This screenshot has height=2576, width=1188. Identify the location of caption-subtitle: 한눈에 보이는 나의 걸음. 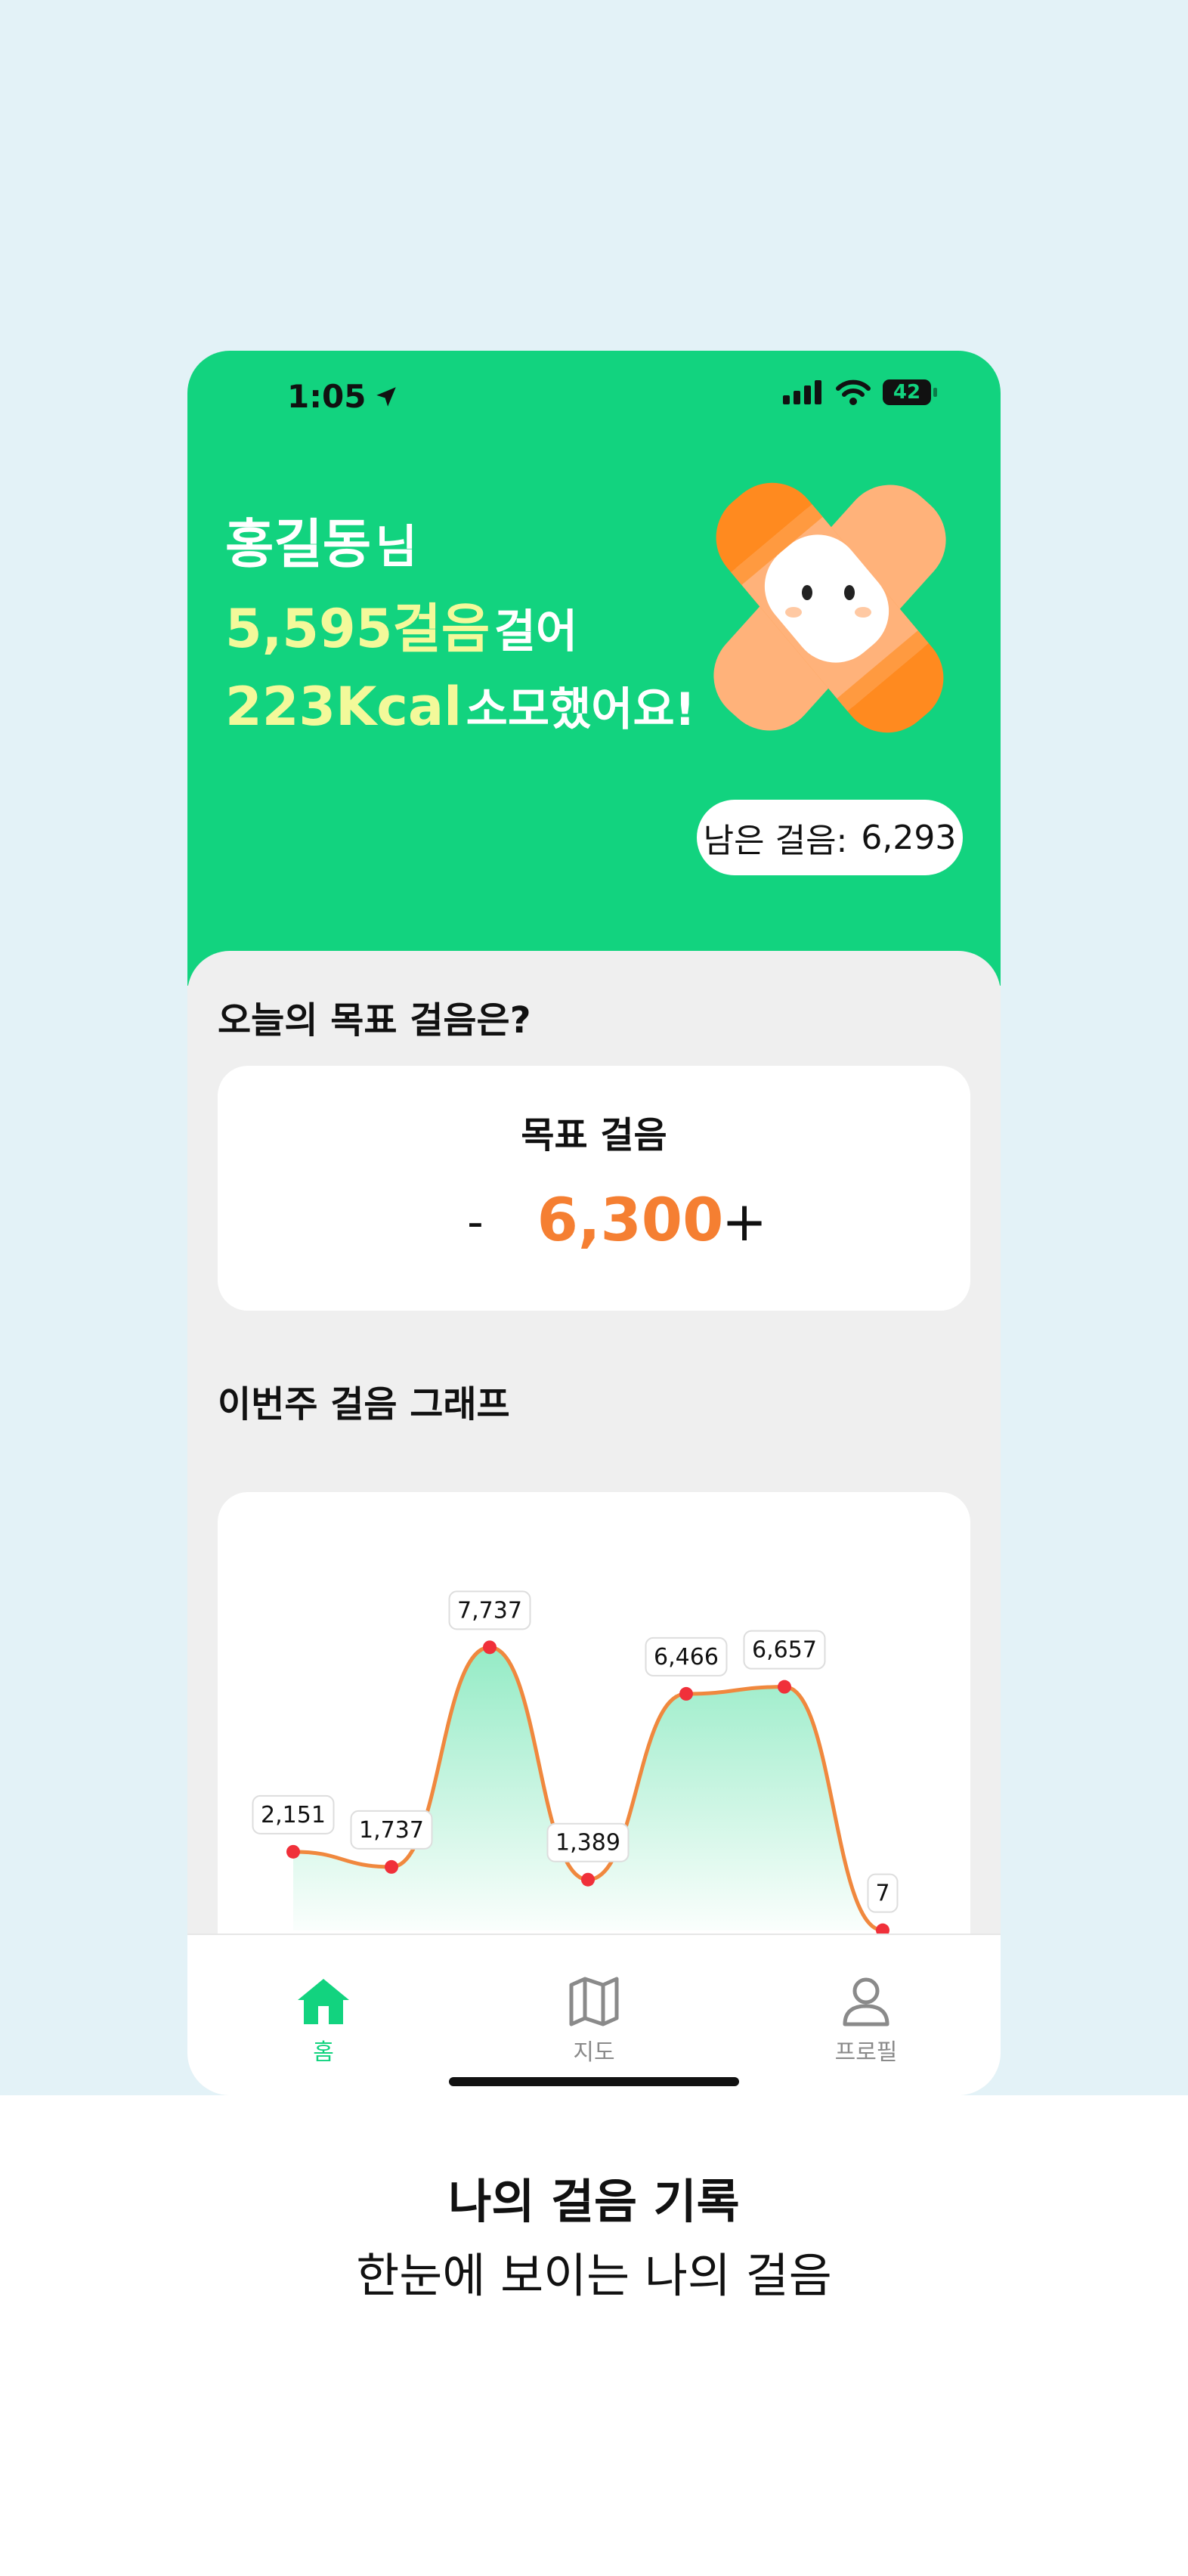
(594, 2275).